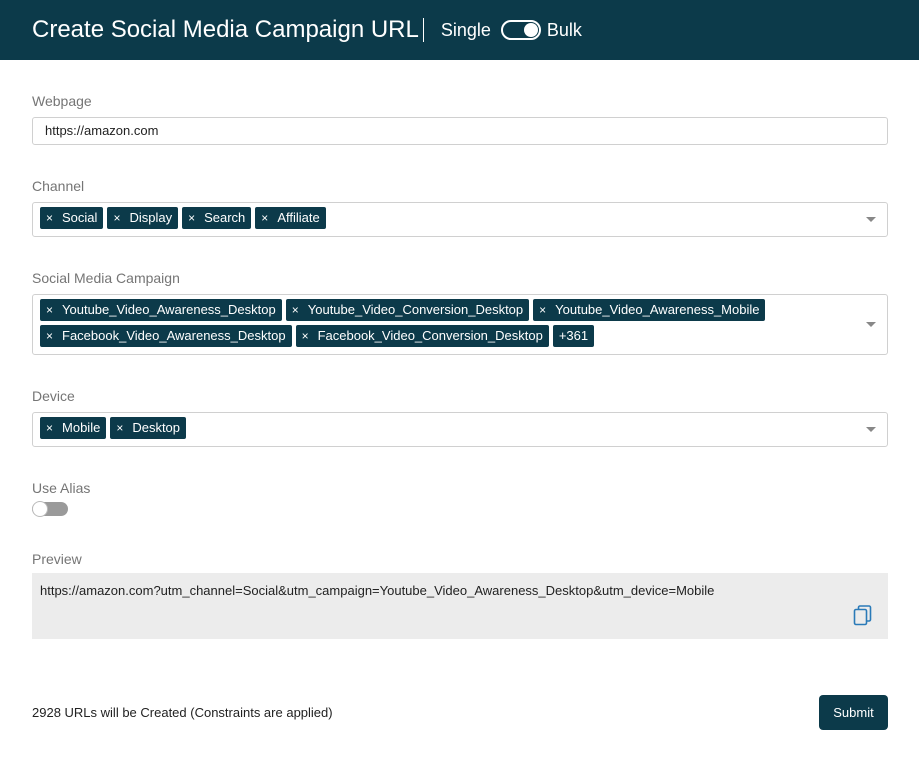 This screenshot has height=765, width=919. What do you see at coordinates (460, 219) in the screenshot?
I see `channel-select: × Social × Display × Search × Affiliate` at bounding box center [460, 219].